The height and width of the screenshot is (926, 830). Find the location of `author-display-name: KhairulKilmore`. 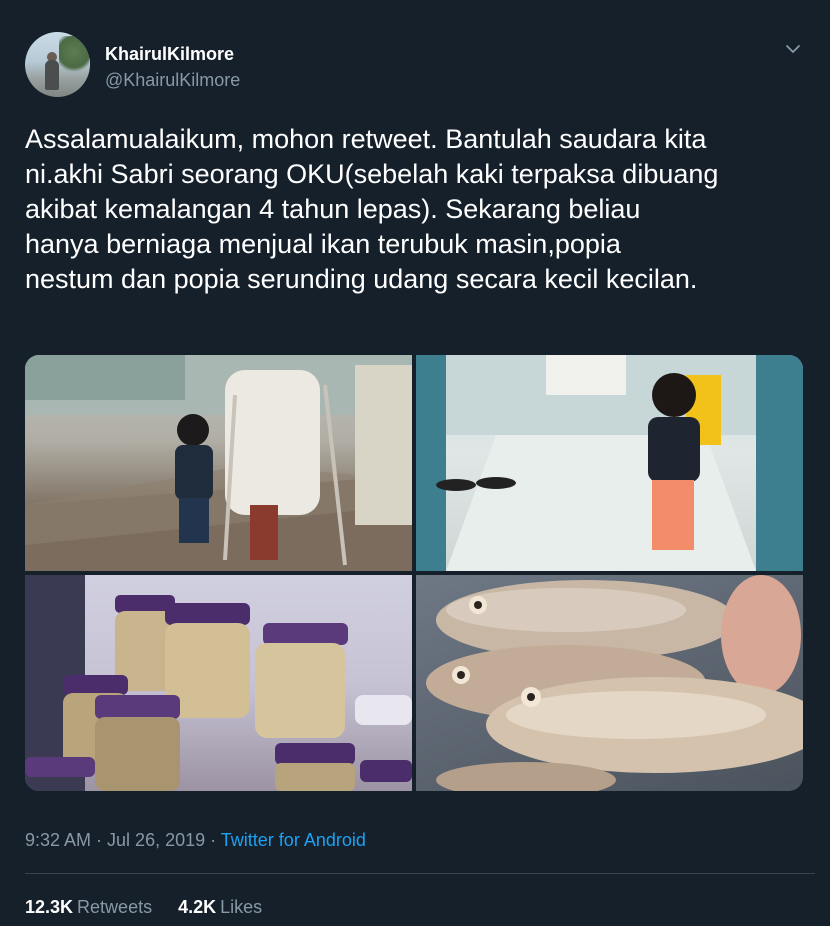

author-display-name: KhairulKilmore is located at coordinates (169, 54).